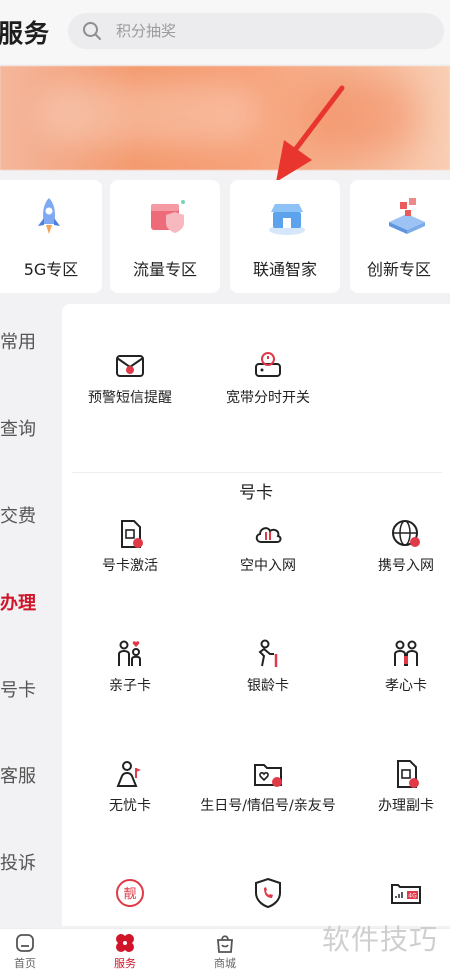  Describe the element at coordinates (268, 398) in the screenshot. I see `service-label: 宽带分时开关` at that location.